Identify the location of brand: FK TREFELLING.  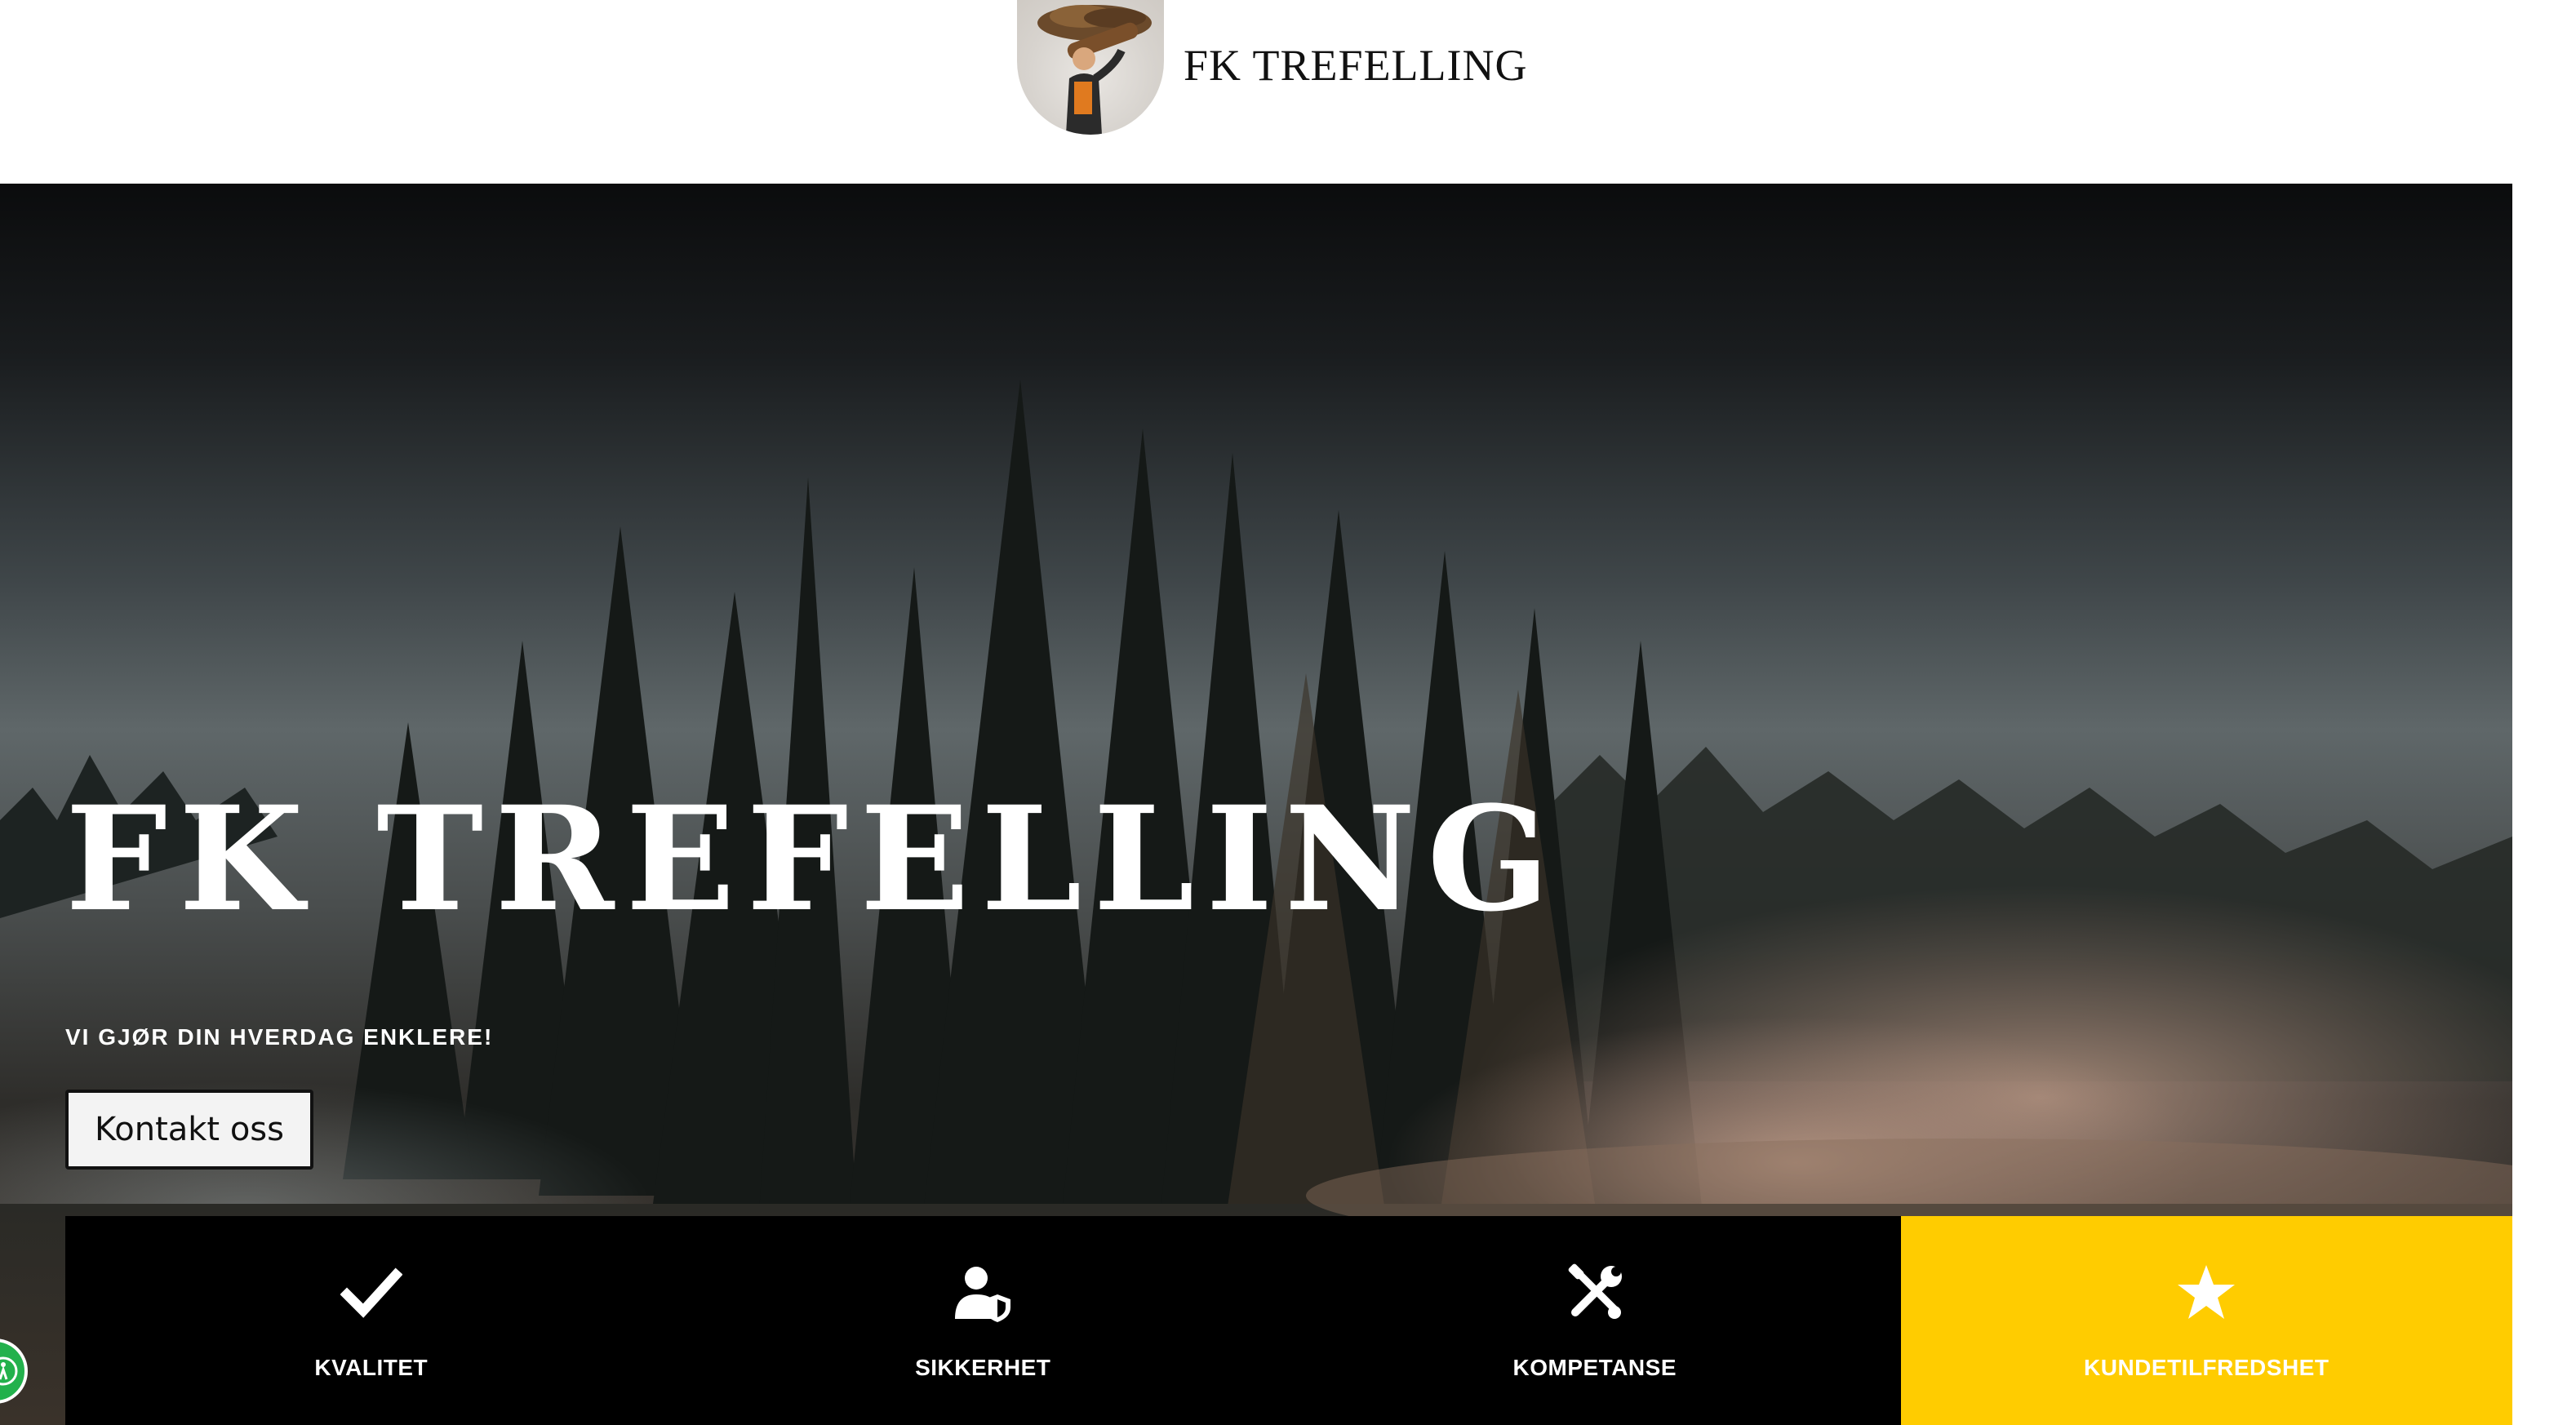
(1272, 67).